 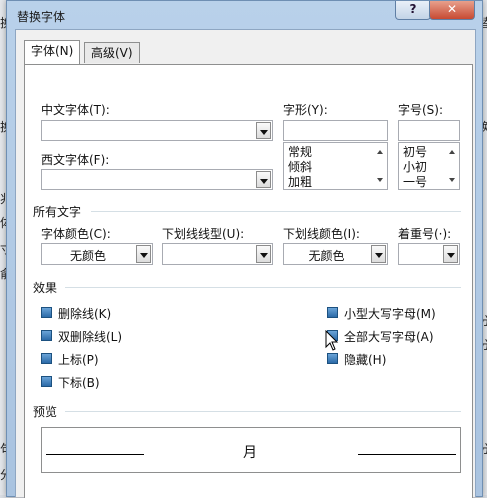 I want to click on font-color-label: 字体颜色(C):, so click(x=76, y=234).